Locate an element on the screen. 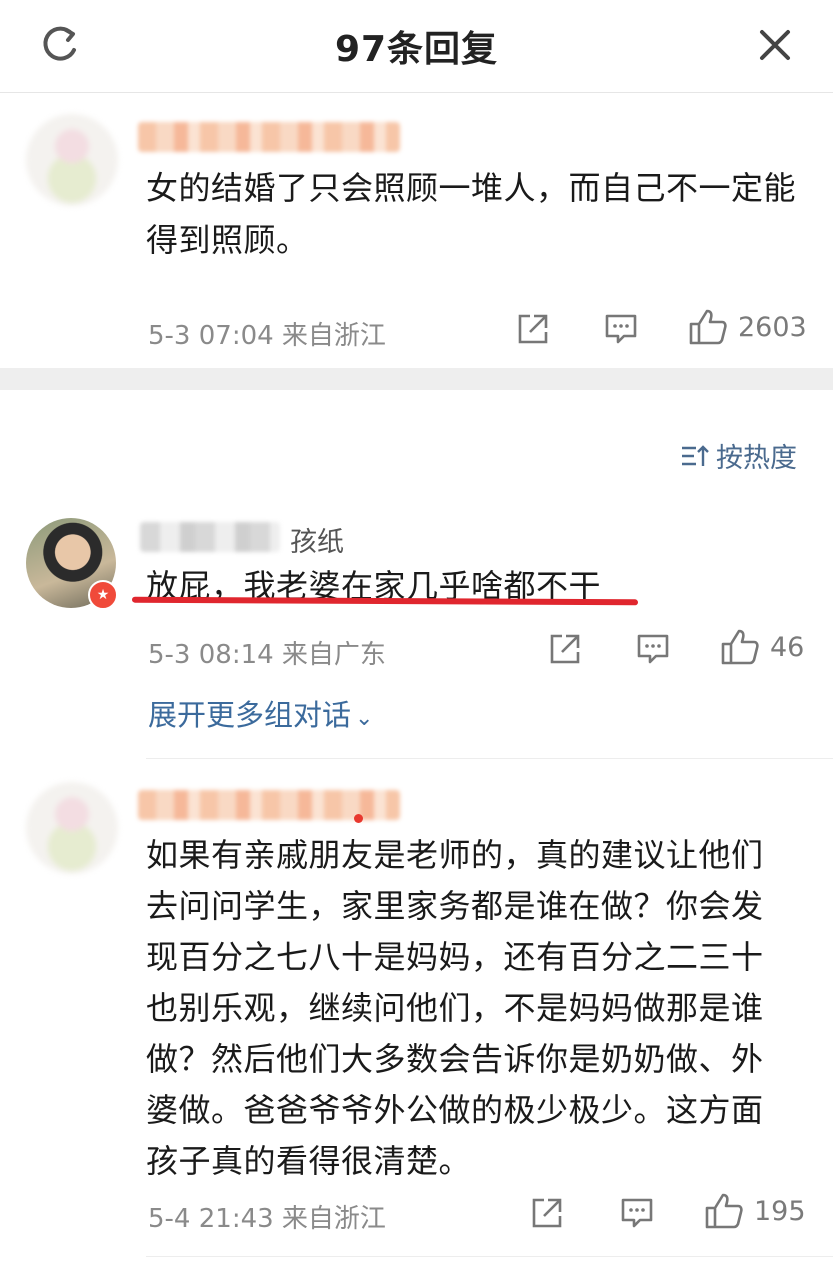  like-button: 2603 is located at coordinates (747, 327).